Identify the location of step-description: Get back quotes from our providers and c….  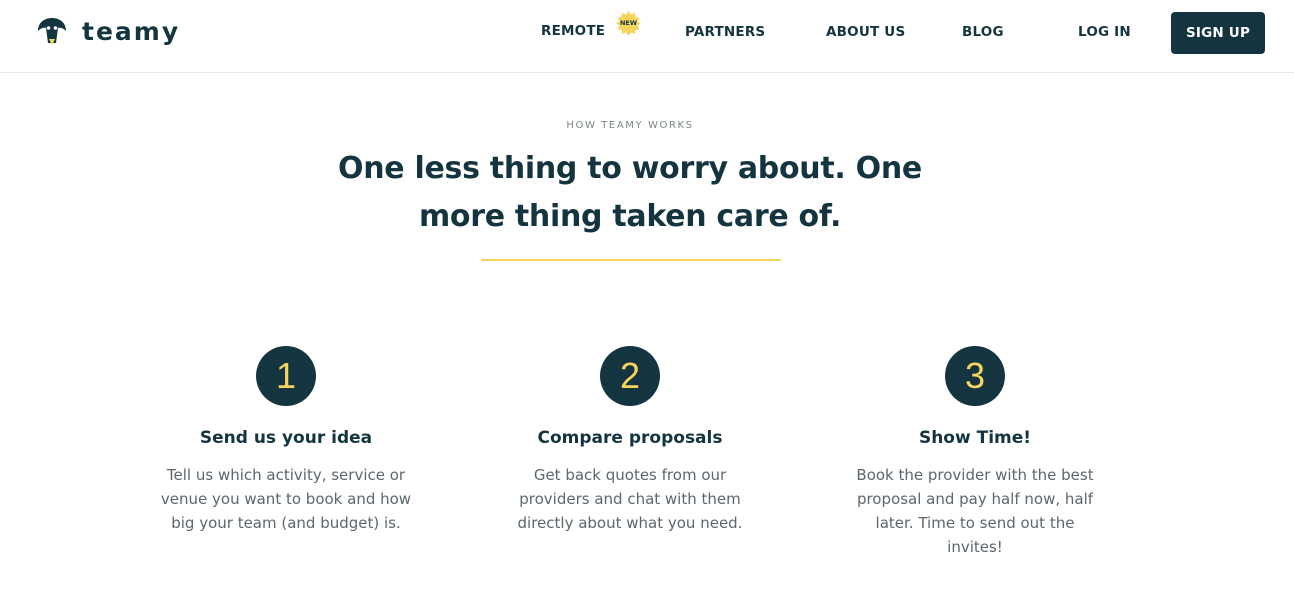
(630, 499).